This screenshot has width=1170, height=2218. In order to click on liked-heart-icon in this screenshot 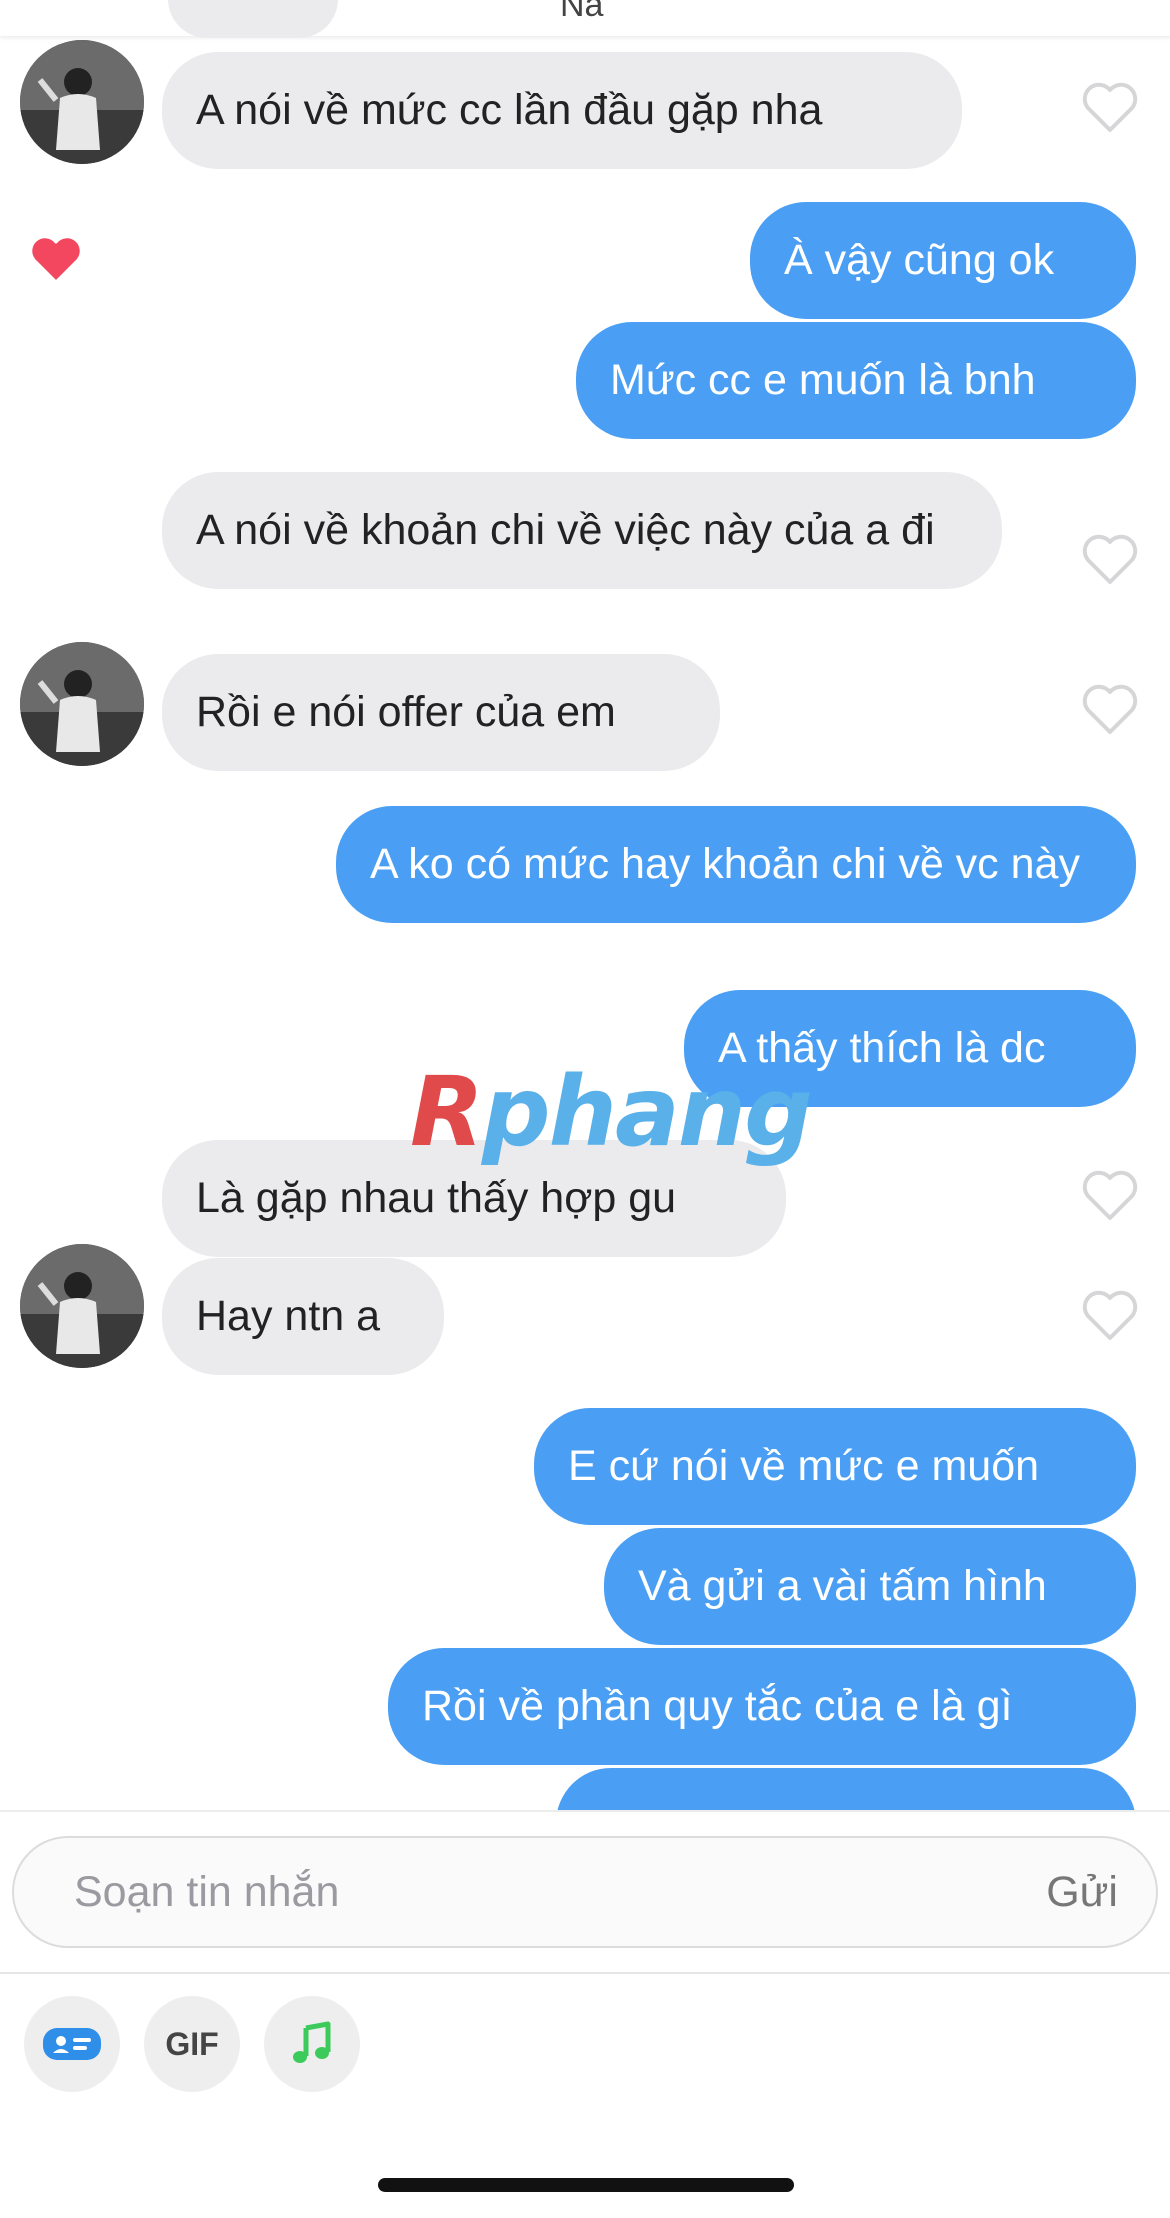, I will do `click(56, 258)`.